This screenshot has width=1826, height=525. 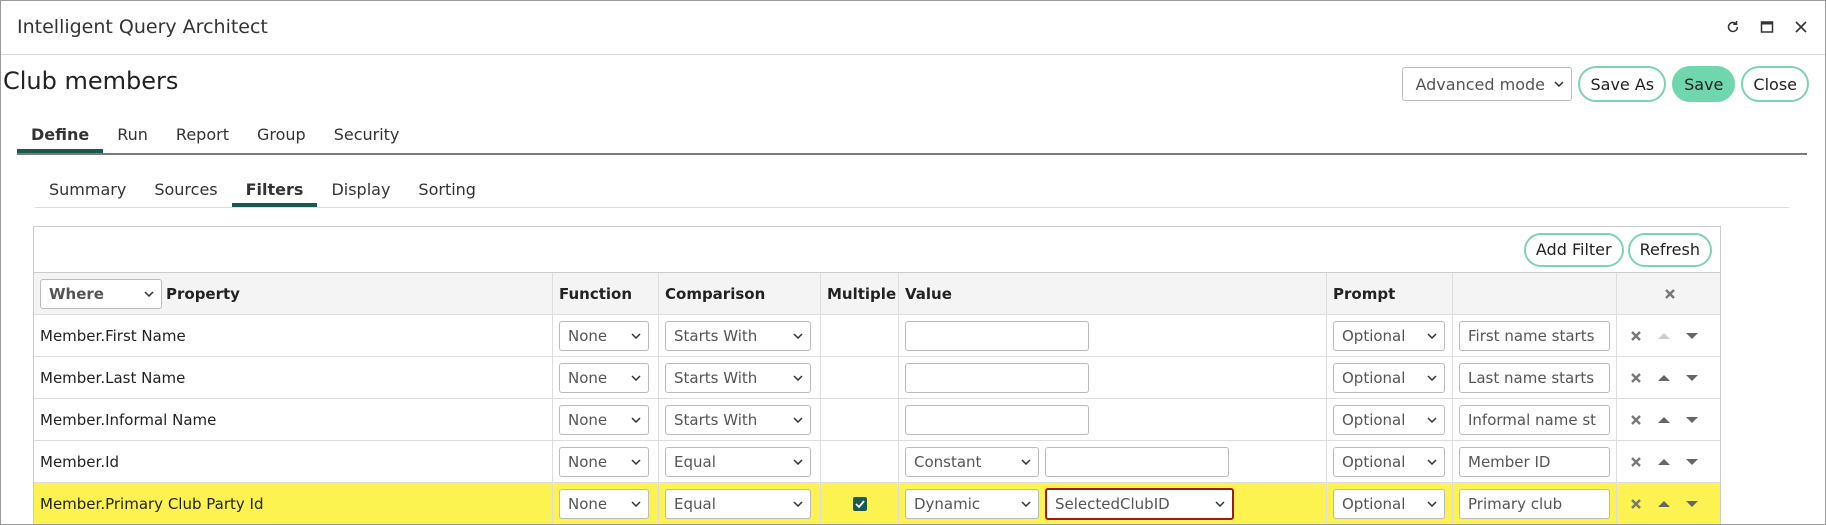 What do you see at coordinates (1534, 504) in the screenshot?
I see `prompt-label-input: Primary club` at bounding box center [1534, 504].